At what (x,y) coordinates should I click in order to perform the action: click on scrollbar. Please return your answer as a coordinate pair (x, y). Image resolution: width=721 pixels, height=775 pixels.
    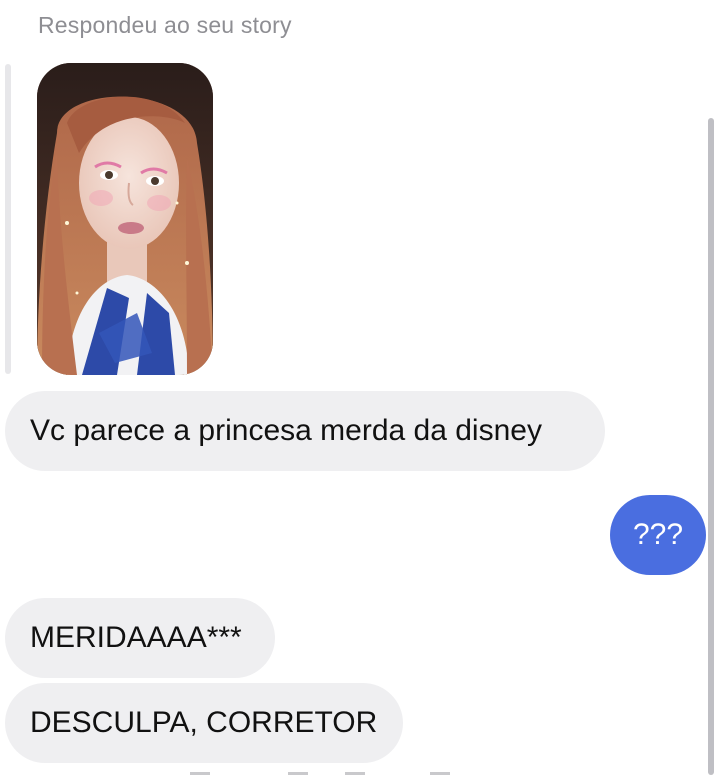
    Looking at the image, I should click on (711, 446).